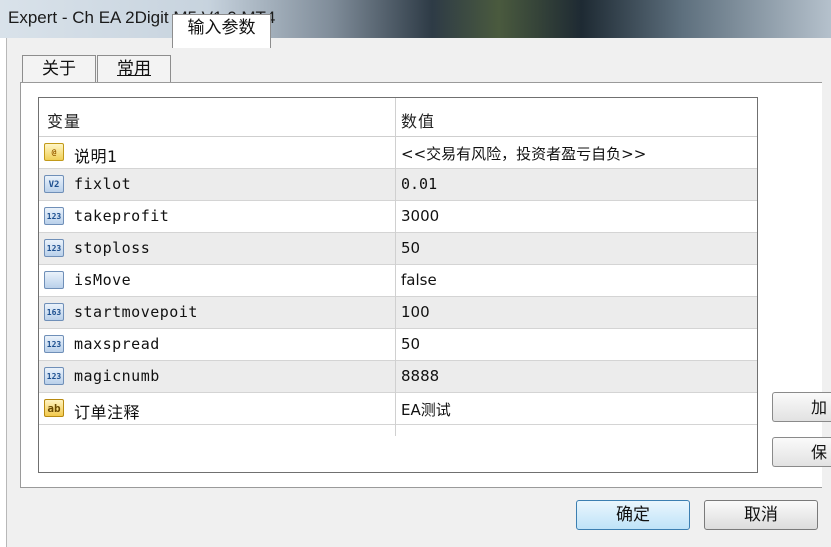 The image size is (831, 547). I want to click on param-name: 说明1, so click(96, 156).